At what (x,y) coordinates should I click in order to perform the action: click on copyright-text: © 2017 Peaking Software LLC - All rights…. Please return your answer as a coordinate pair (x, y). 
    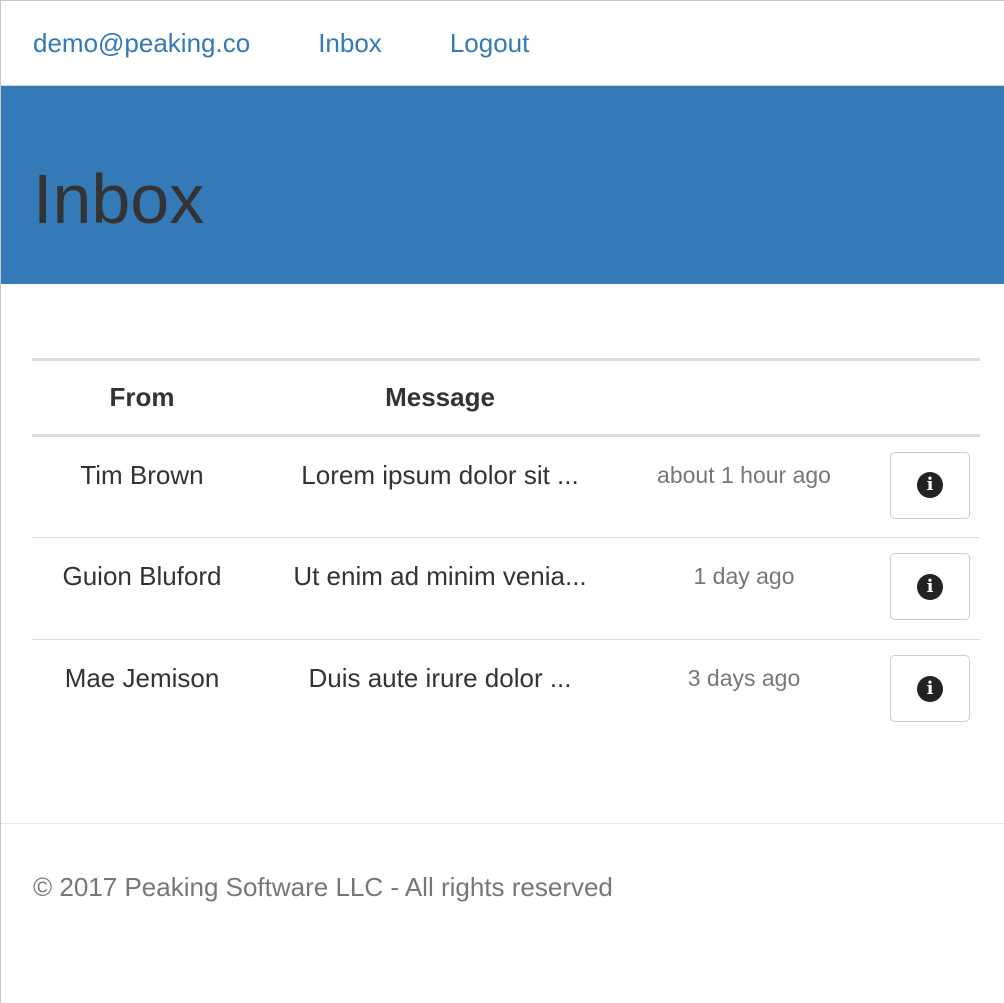
    Looking at the image, I should click on (323, 887).